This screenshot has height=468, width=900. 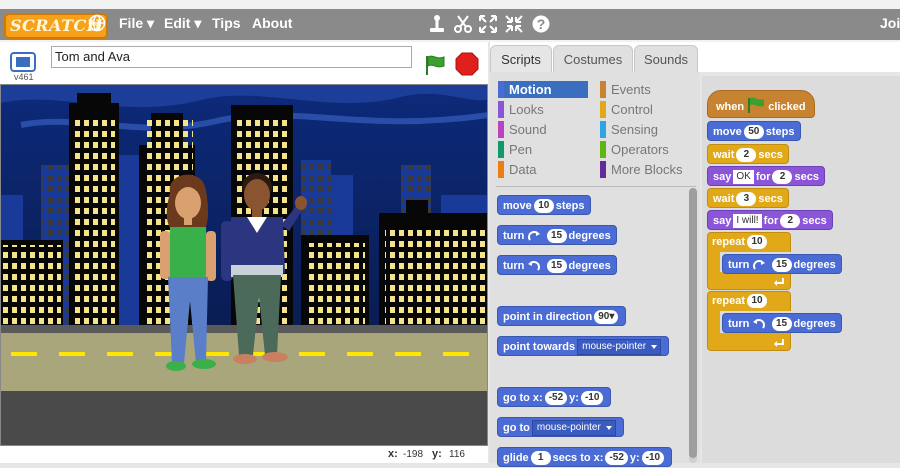 What do you see at coordinates (806, 177) in the screenshot?
I see `block-label: secs` at bounding box center [806, 177].